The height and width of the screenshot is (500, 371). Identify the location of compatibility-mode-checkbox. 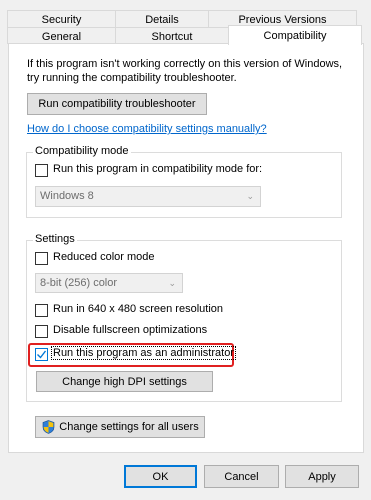
(41, 170).